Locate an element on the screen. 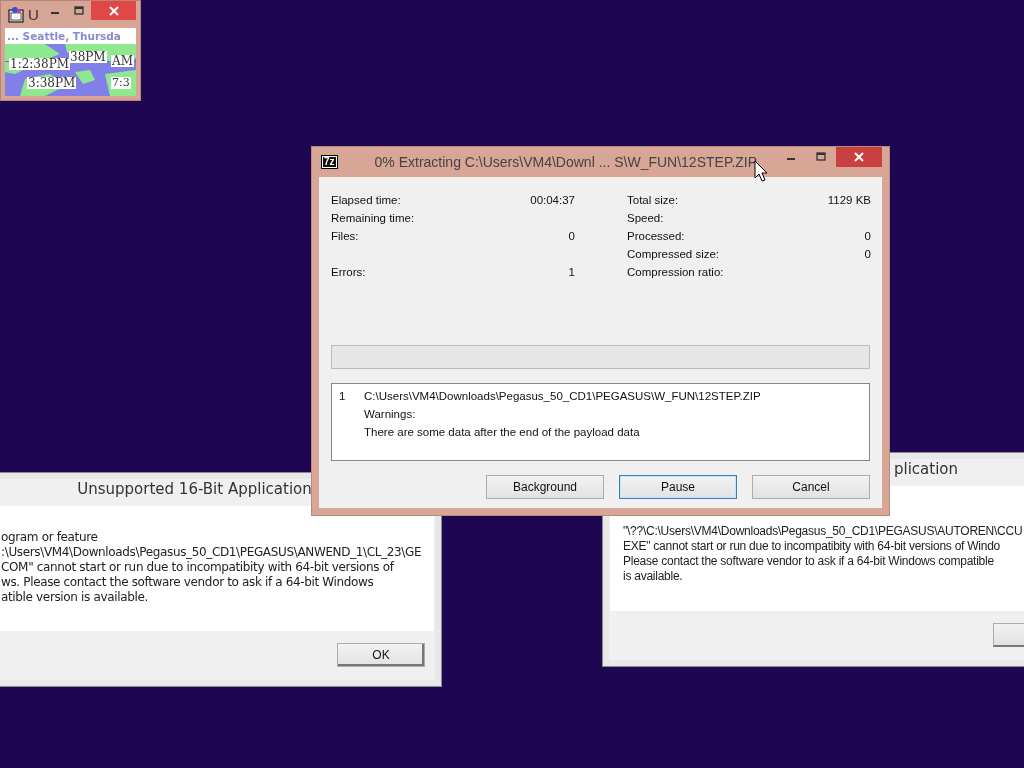 The height and width of the screenshot is (768, 1024). stat-label: Files: is located at coordinates (345, 236).